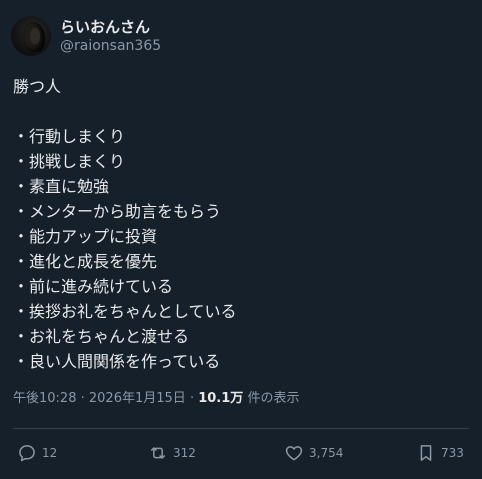 This screenshot has width=482, height=479. I want to click on like-count: 3,754, so click(326, 453).